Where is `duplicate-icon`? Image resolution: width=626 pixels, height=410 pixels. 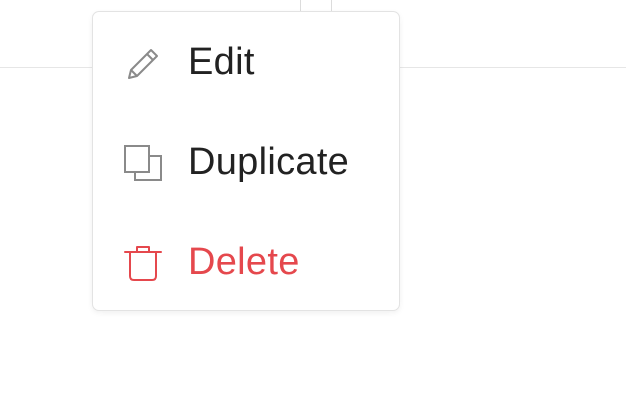 duplicate-icon is located at coordinates (143, 163).